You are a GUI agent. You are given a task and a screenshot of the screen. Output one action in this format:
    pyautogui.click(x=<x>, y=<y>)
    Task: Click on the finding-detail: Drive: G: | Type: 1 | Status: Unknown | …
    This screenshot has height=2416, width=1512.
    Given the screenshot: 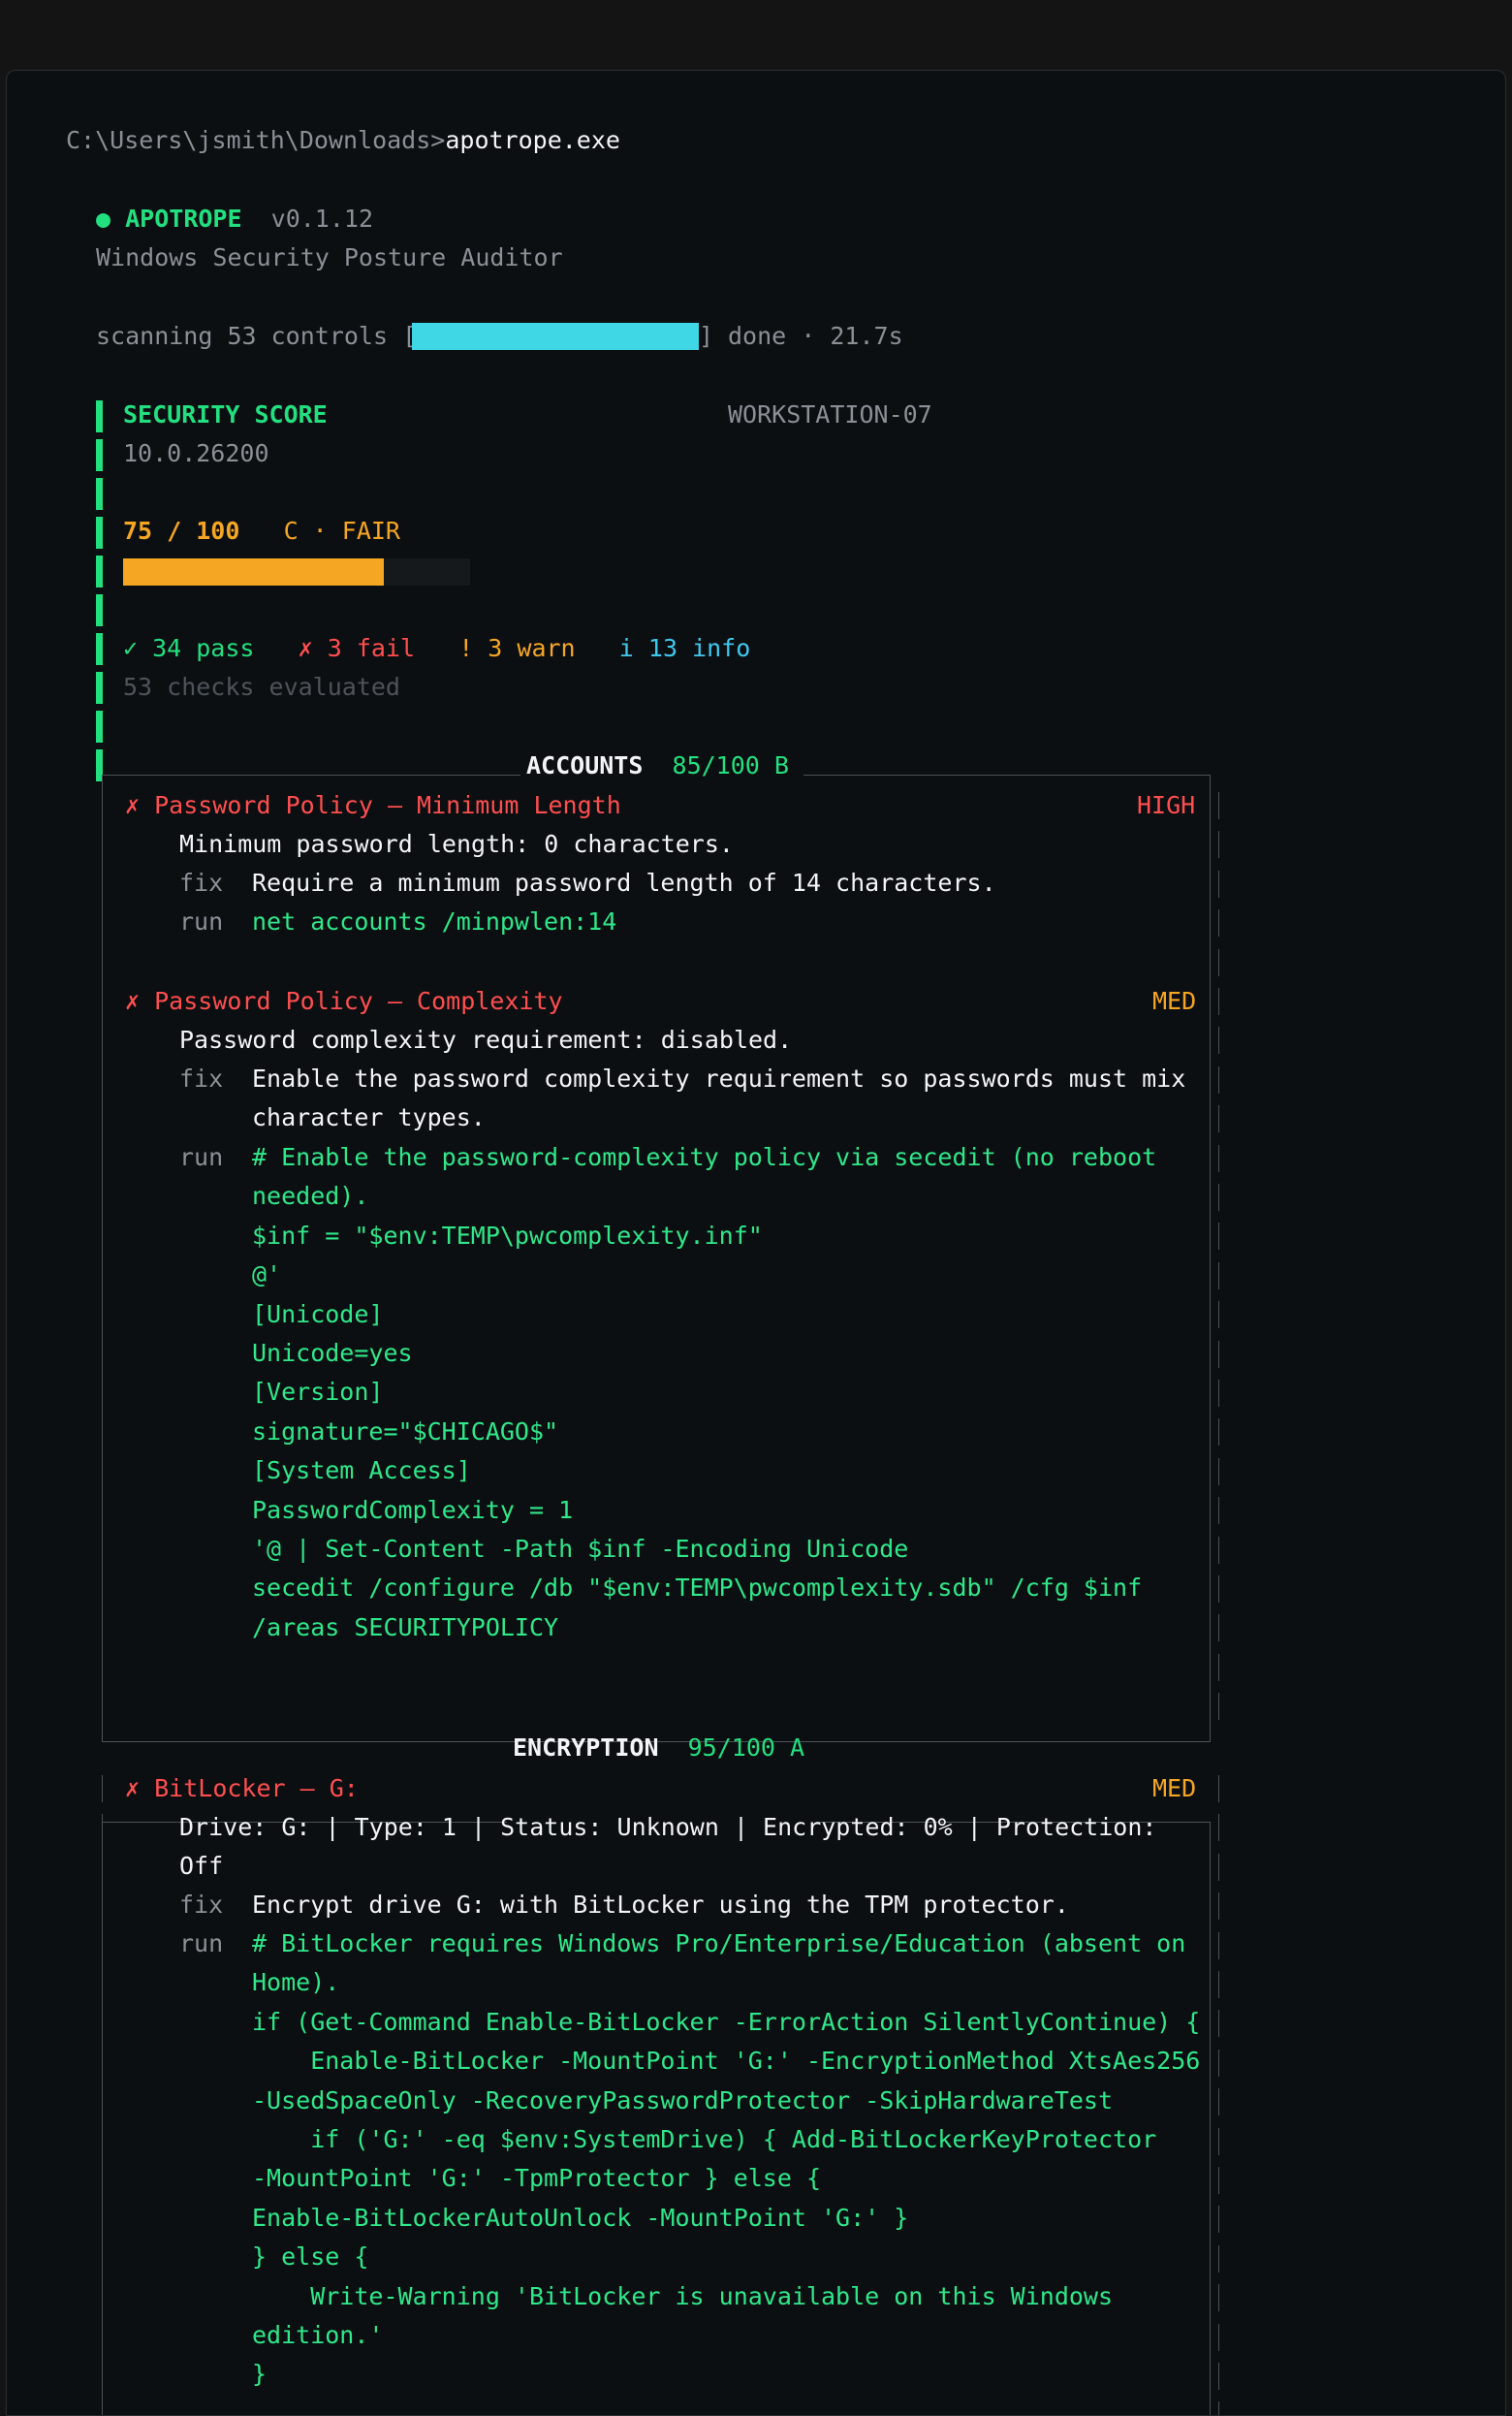 What is the action you would take?
    pyautogui.click(x=668, y=1827)
    